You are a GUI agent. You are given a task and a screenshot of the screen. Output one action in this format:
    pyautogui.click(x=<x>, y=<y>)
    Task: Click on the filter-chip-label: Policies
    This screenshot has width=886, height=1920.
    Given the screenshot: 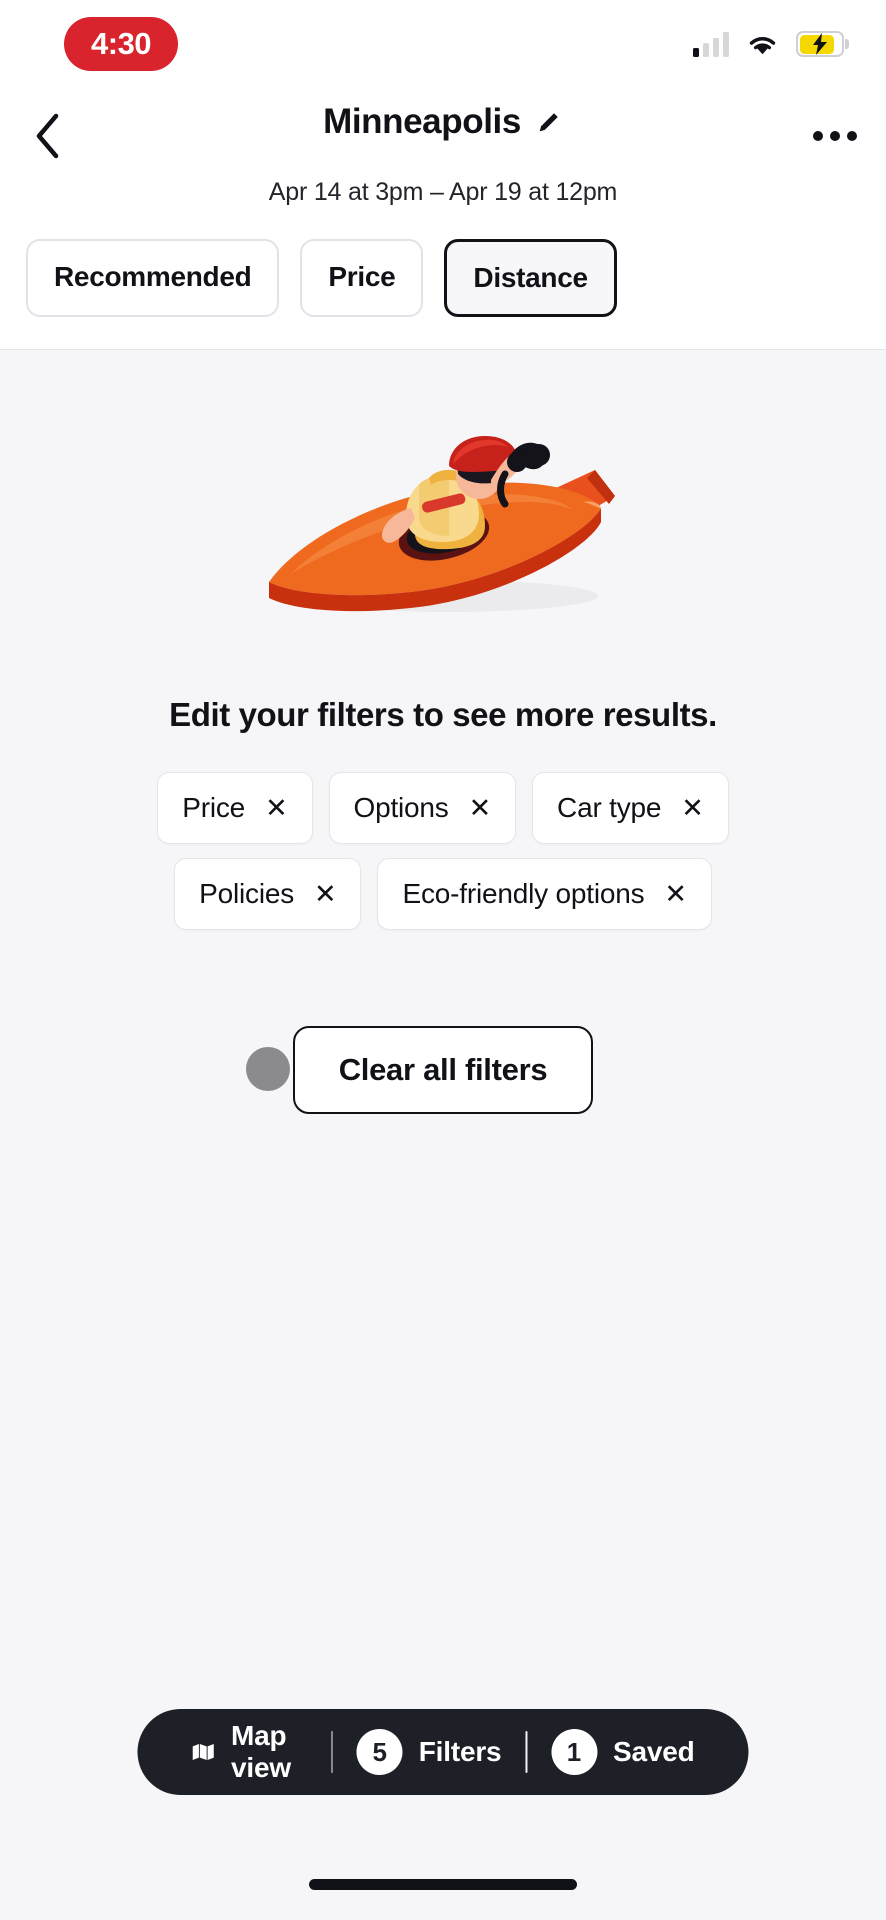 What is the action you would take?
    pyautogui.click(x=247, y=893)
    